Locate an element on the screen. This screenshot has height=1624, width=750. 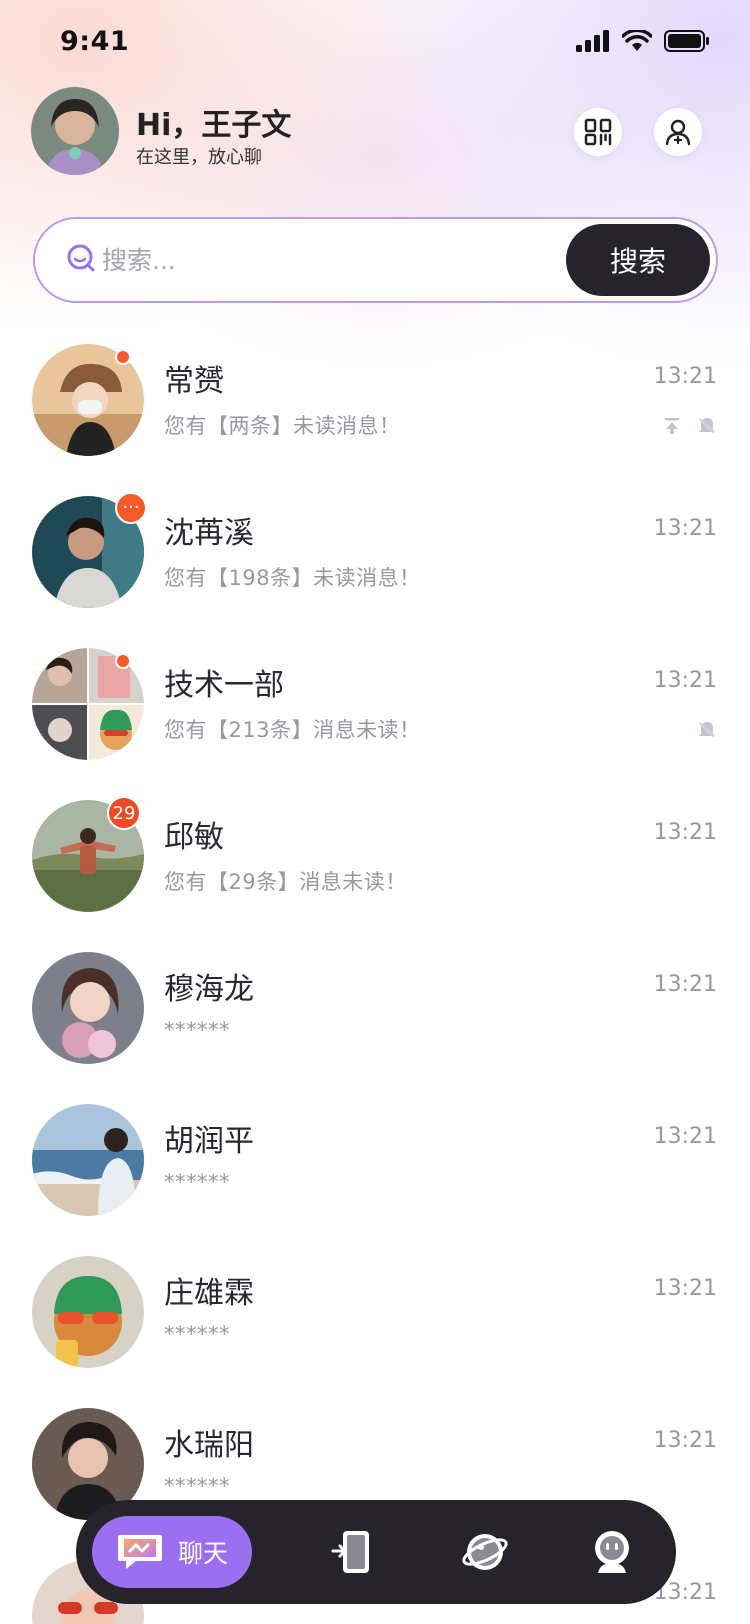
robot-icon is located at coordinates (612, 1552).